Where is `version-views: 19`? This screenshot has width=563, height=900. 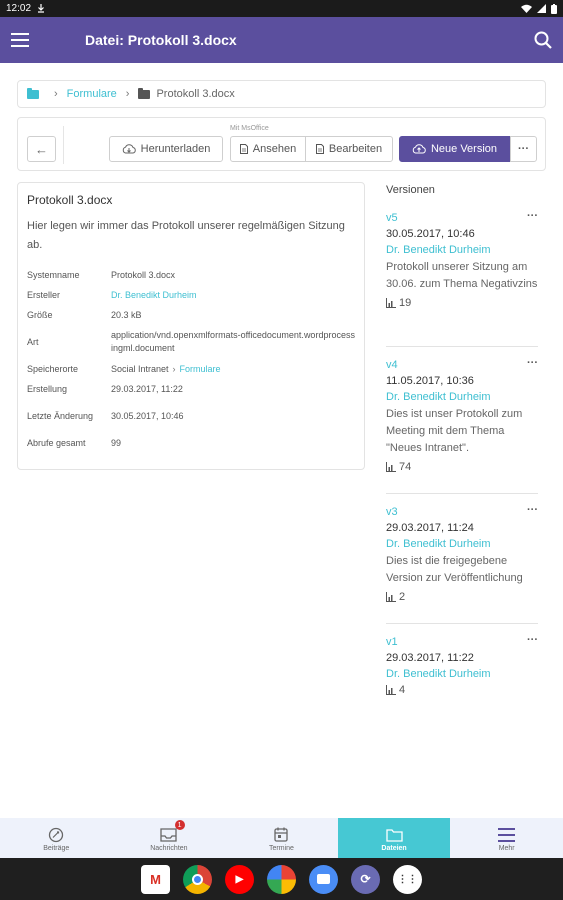
version-views: 19 is located at coordinates (462, 303).